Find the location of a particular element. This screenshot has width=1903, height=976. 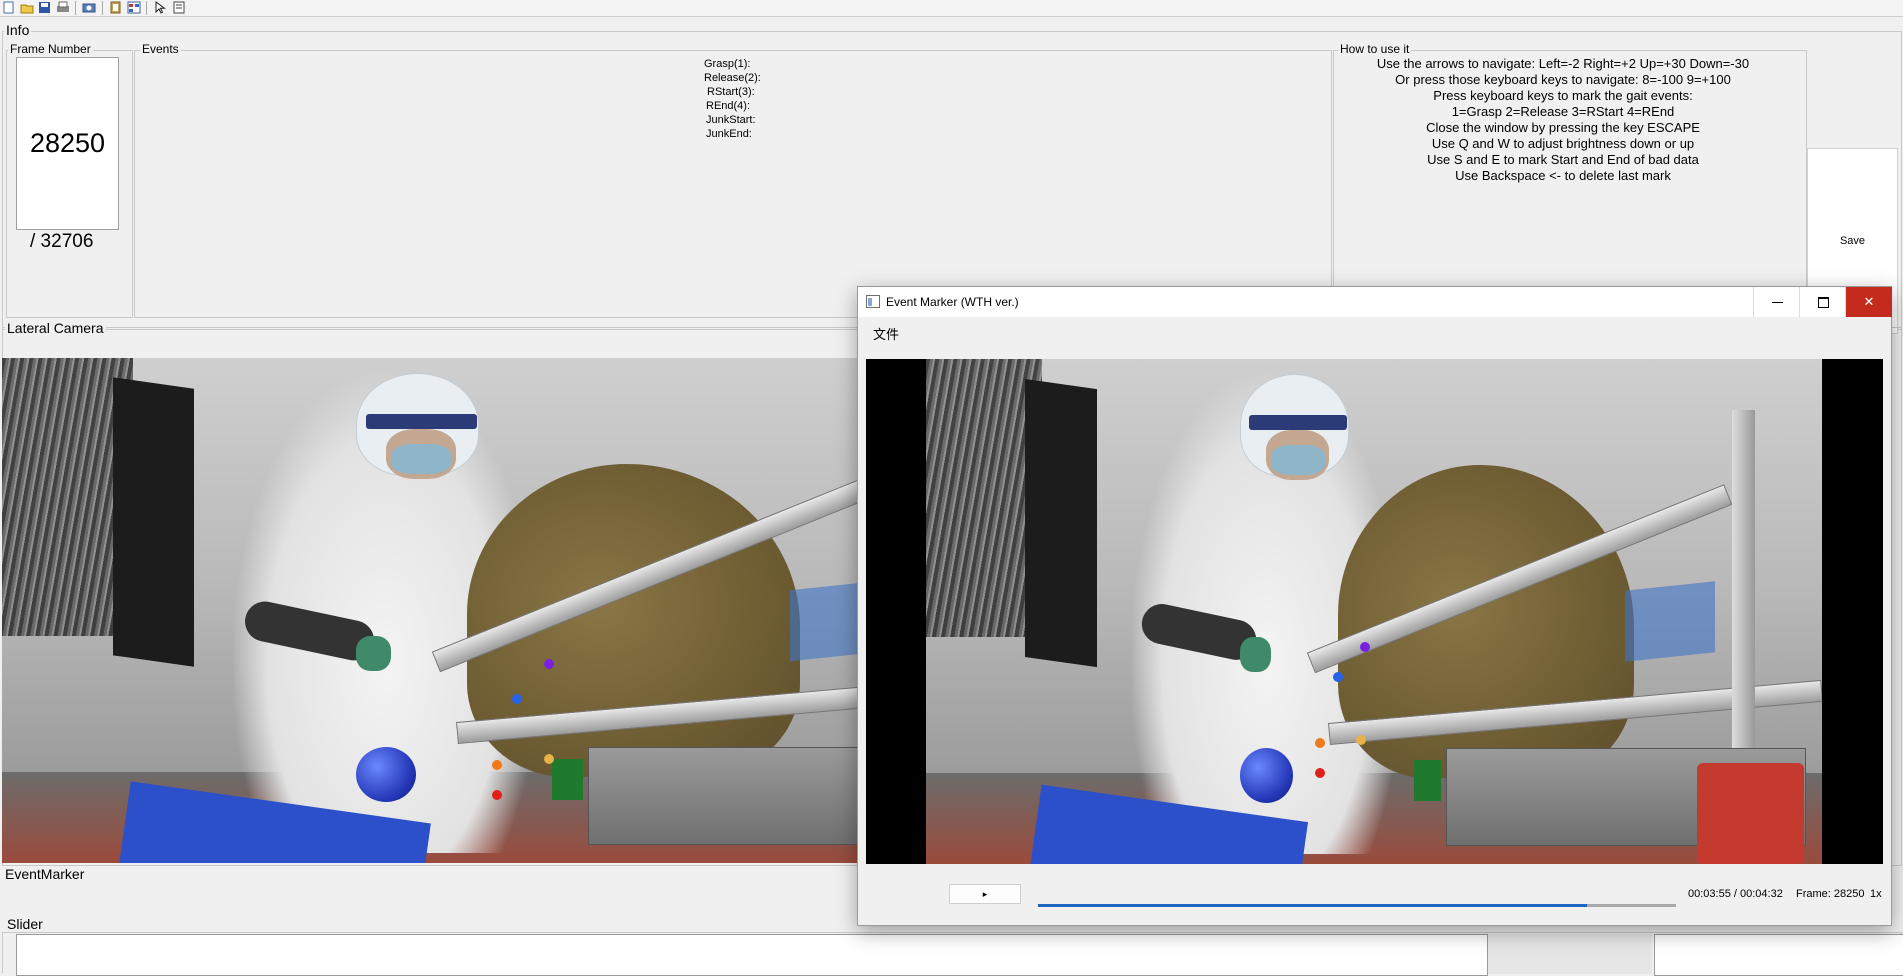

save-icon is located at coordinates (45, 7).